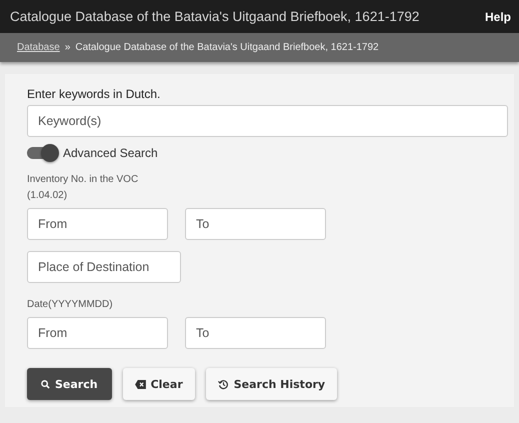  What do you see at coordinates (215, 16) in the screenshot?
I see `site-title: Catalogue Database of the Batavia's Uitgaand Briefboek, 1621-1792` at bounding box center [215, 16].